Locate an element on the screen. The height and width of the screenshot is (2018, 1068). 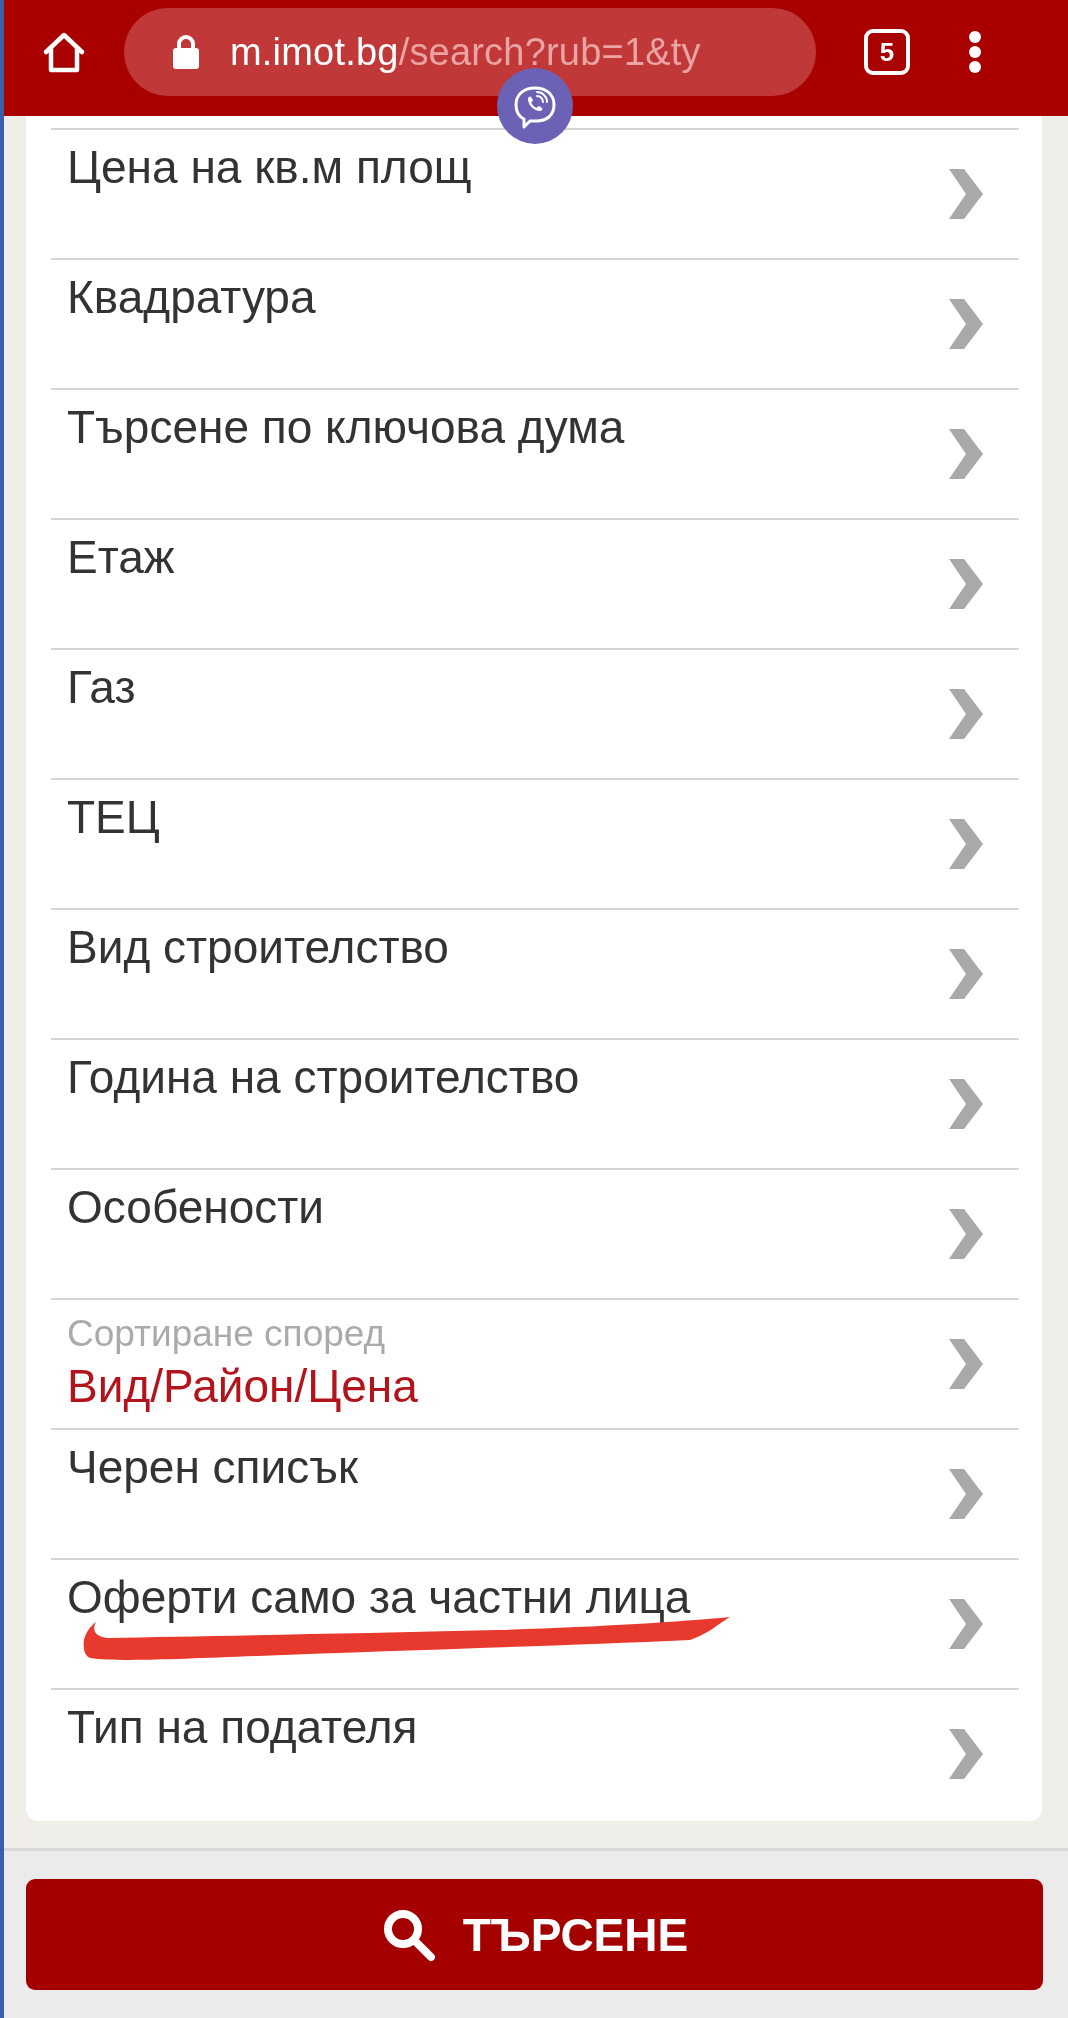
filter-row: Вид строителство is located at coordinates (535, 973).